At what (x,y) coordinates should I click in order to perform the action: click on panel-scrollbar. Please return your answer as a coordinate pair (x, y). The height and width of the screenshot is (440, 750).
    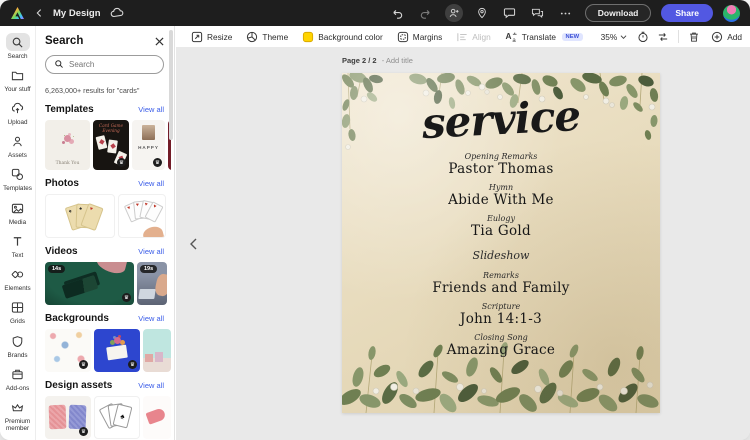
    Looking at the image, I should click on (171, 233).